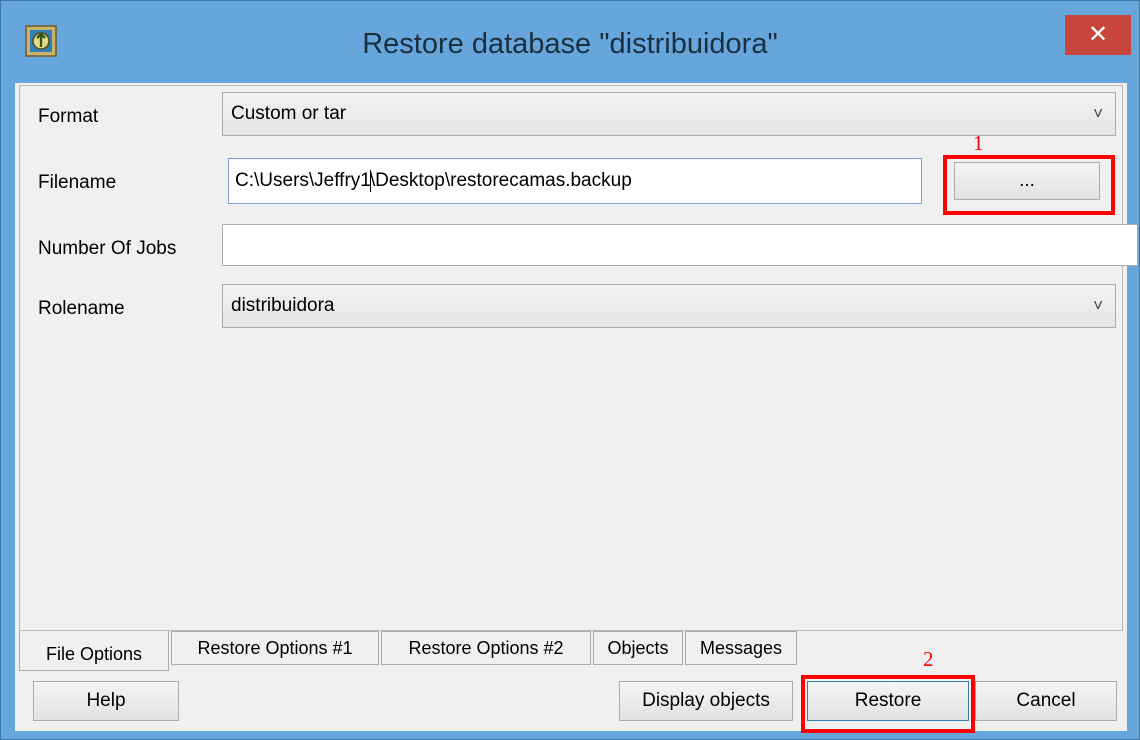 The height and width of the screenshot is (740, 1140). What do you see at coordinates (669, 114) in the screenshot?
I see `format-select: Custom or tar ˅` at bounding box center [669, 114].